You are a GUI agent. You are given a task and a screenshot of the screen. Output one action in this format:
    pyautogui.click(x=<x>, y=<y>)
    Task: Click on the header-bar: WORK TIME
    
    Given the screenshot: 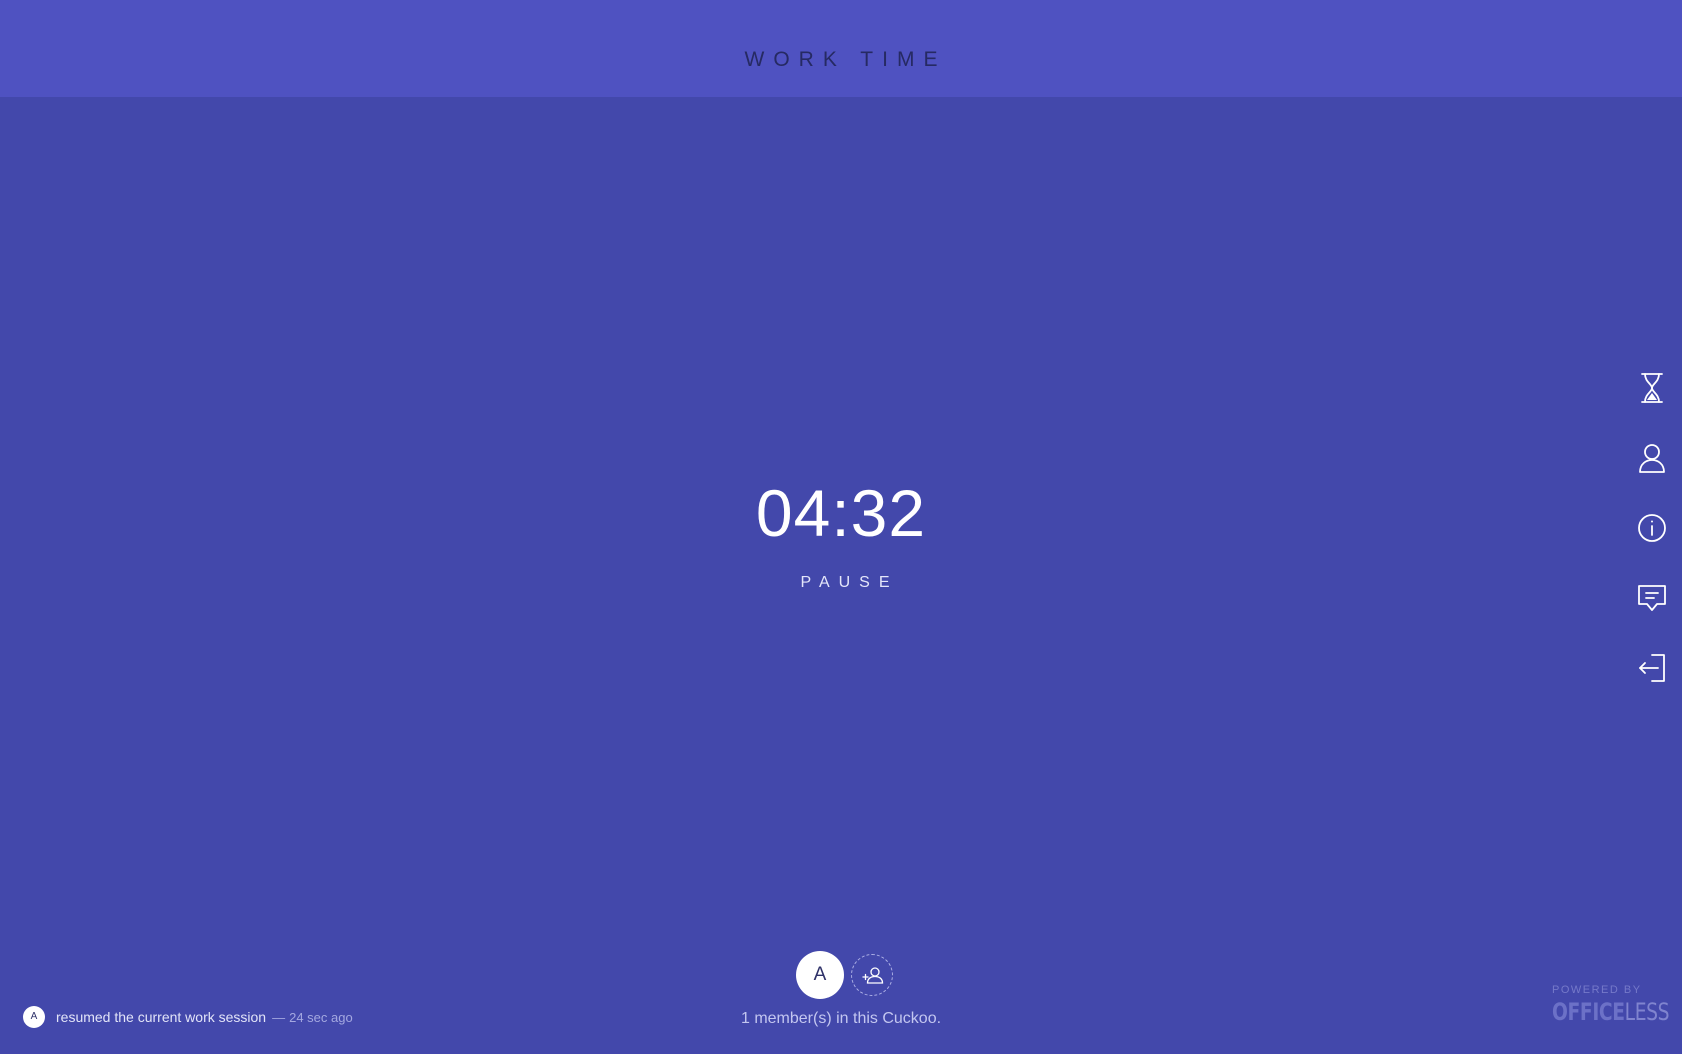 What is the action you would take?
    pyautogui.click(x=841, y=48)
    